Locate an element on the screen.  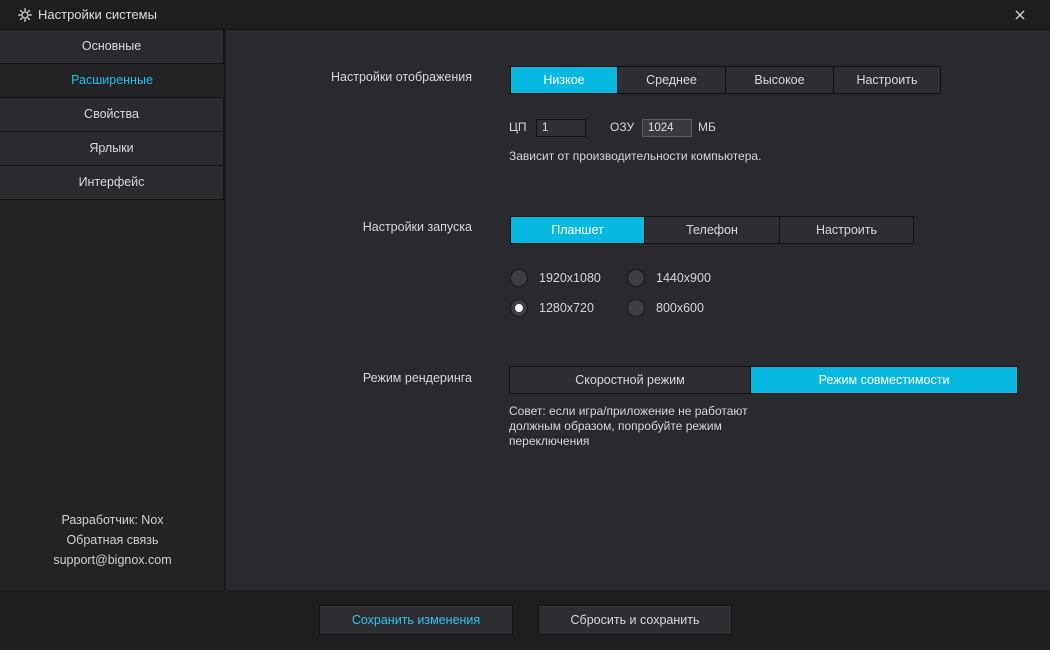
render-tip-line: Совет: если игра/приложение не работают is located at coordinates (628, 411).